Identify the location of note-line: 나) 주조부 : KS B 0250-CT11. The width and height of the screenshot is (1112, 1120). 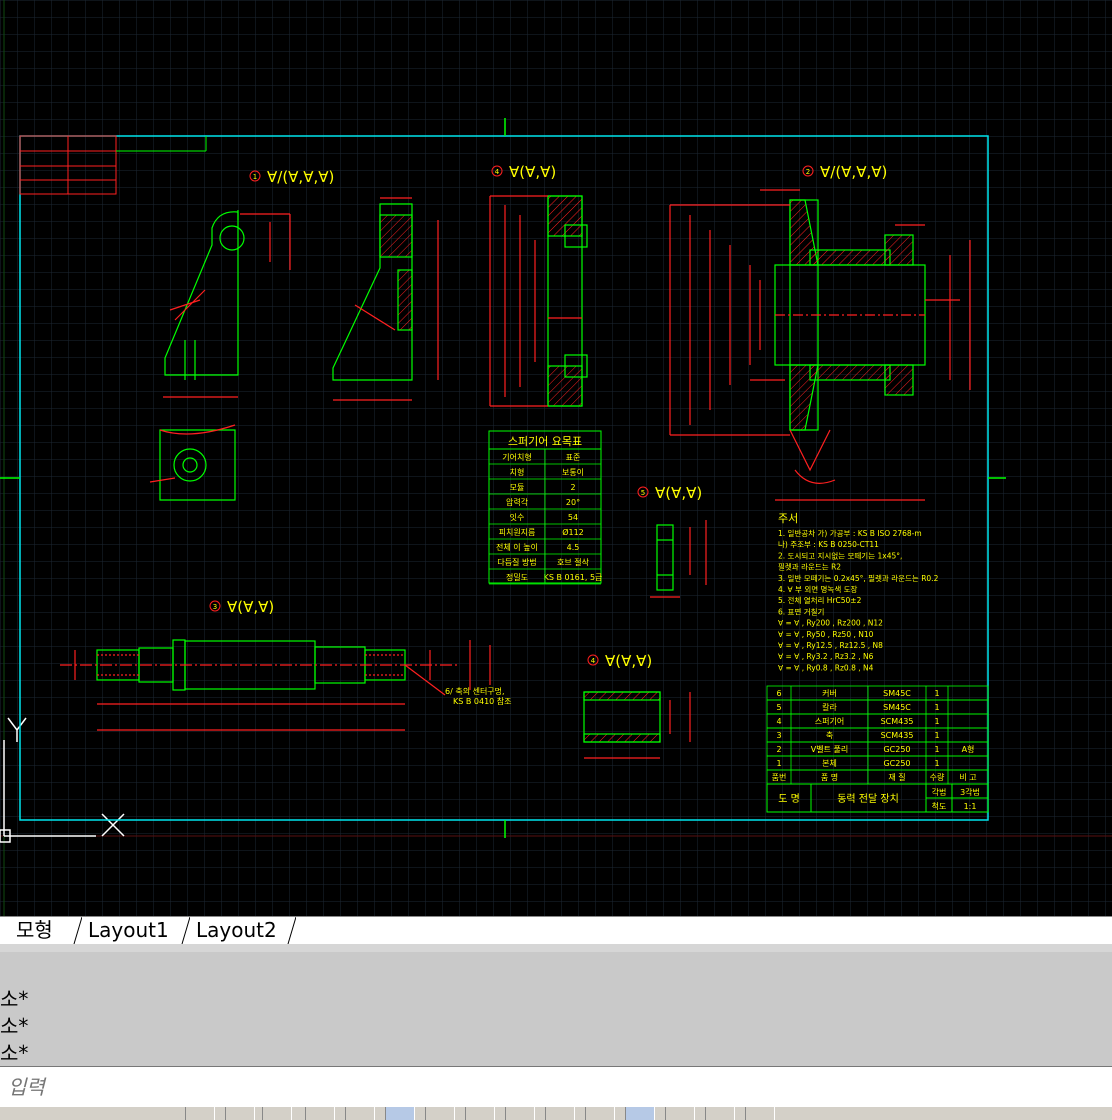
(828, 544).